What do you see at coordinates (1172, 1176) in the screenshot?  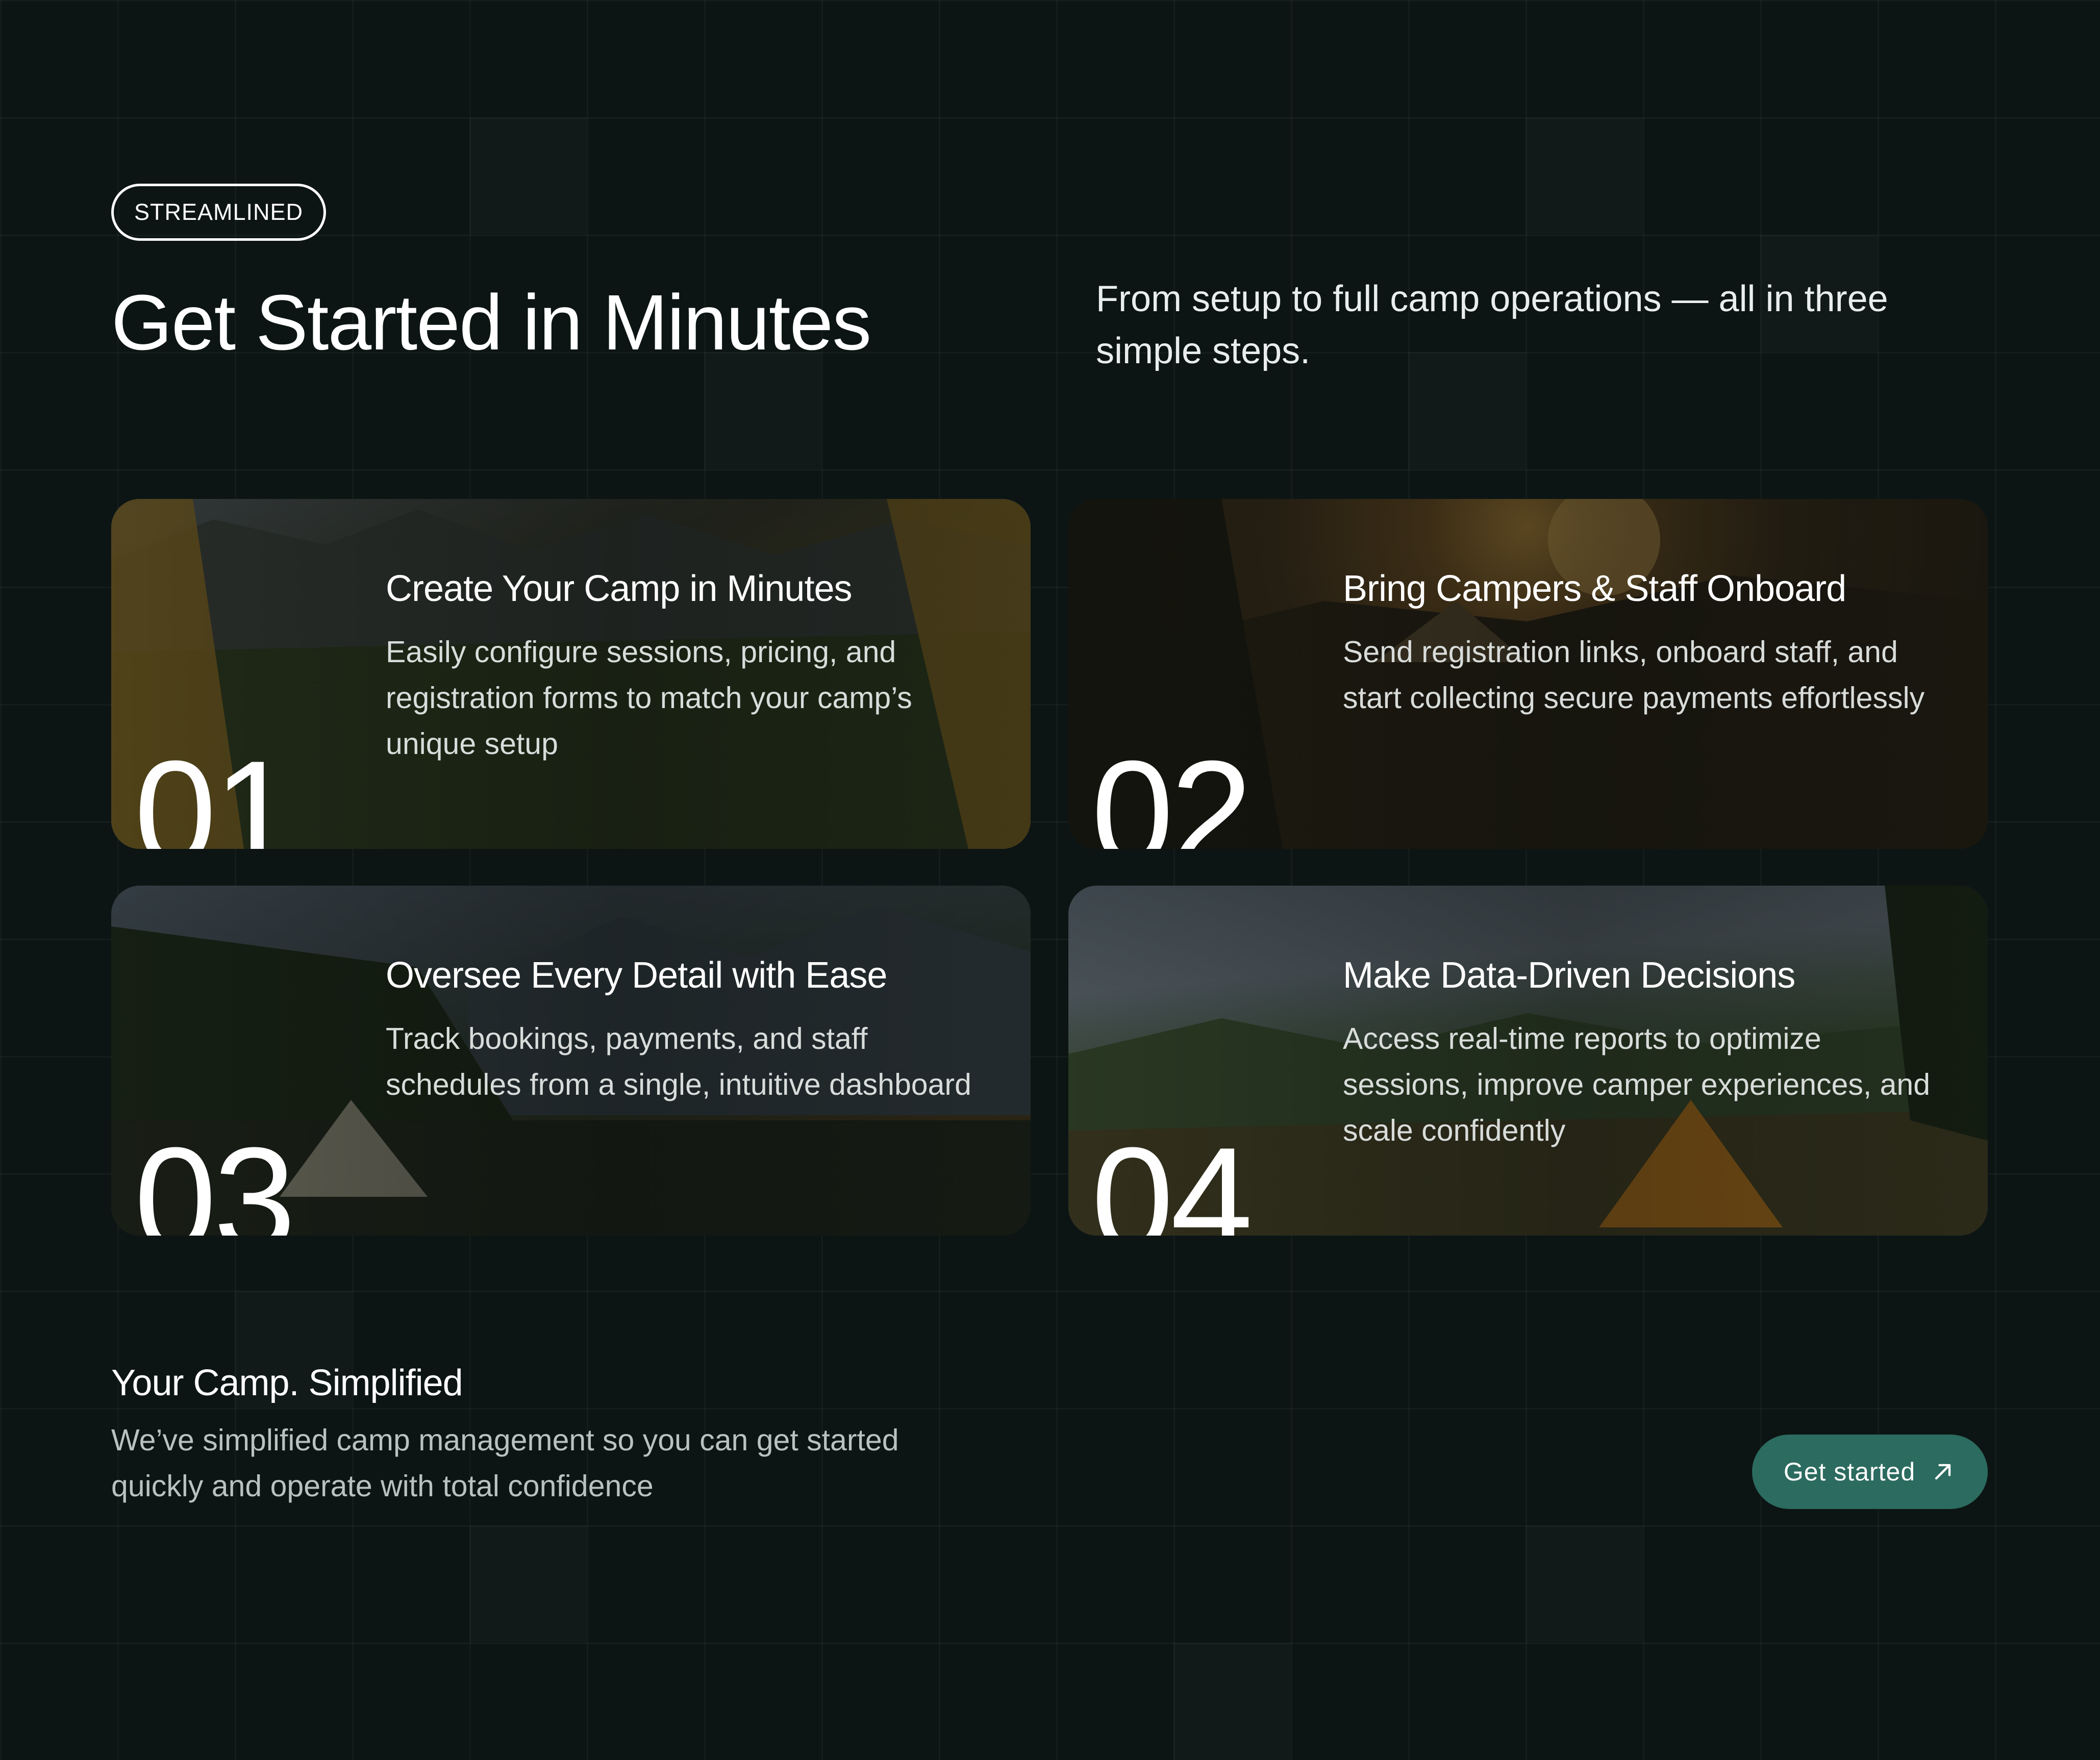 I see `step-number: 04` at bounding box center [1172, 1176].